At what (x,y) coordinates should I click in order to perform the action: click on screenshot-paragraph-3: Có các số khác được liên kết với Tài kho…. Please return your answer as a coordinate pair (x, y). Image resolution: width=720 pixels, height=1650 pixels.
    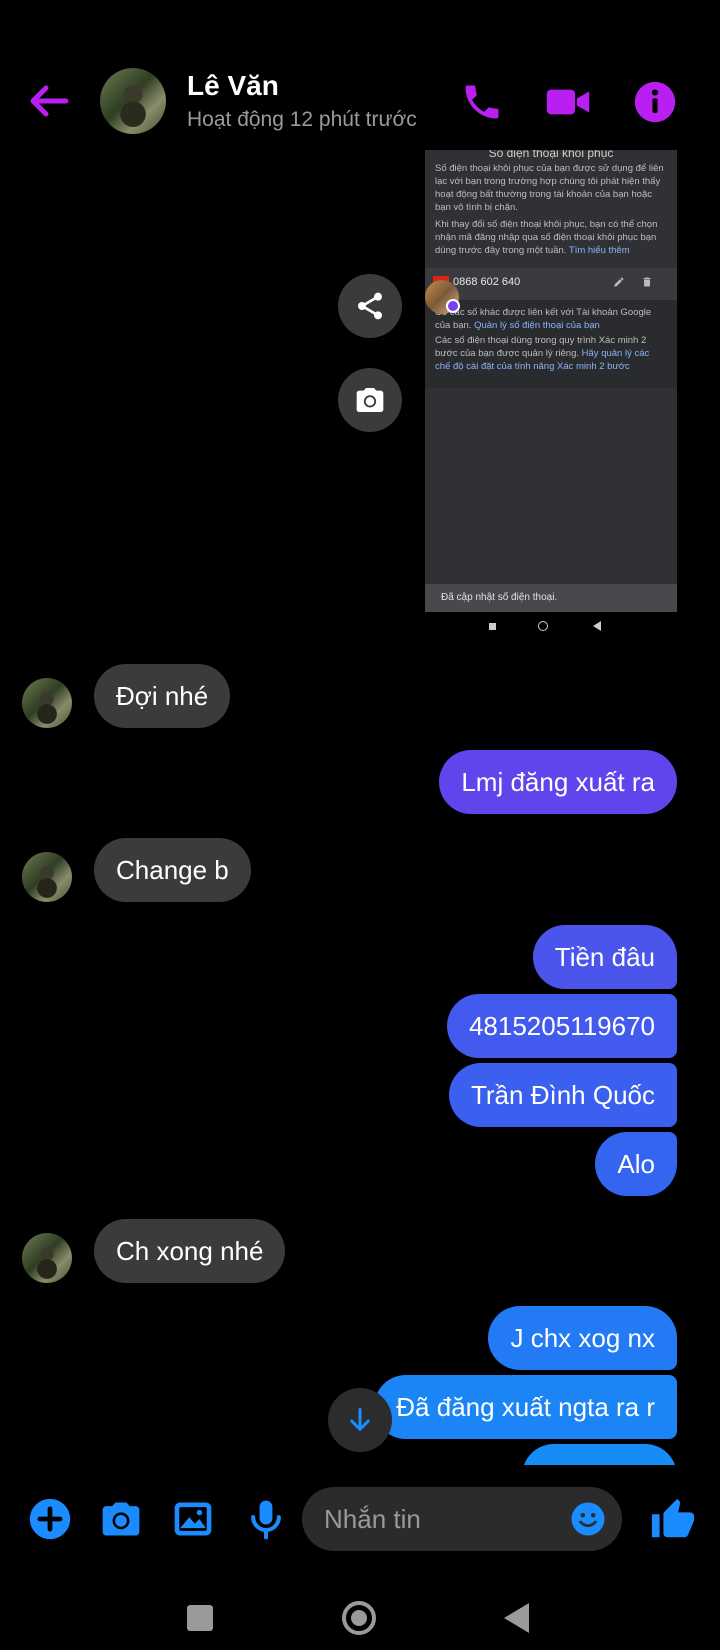
    Looking at the image, I should click on (543, 319).